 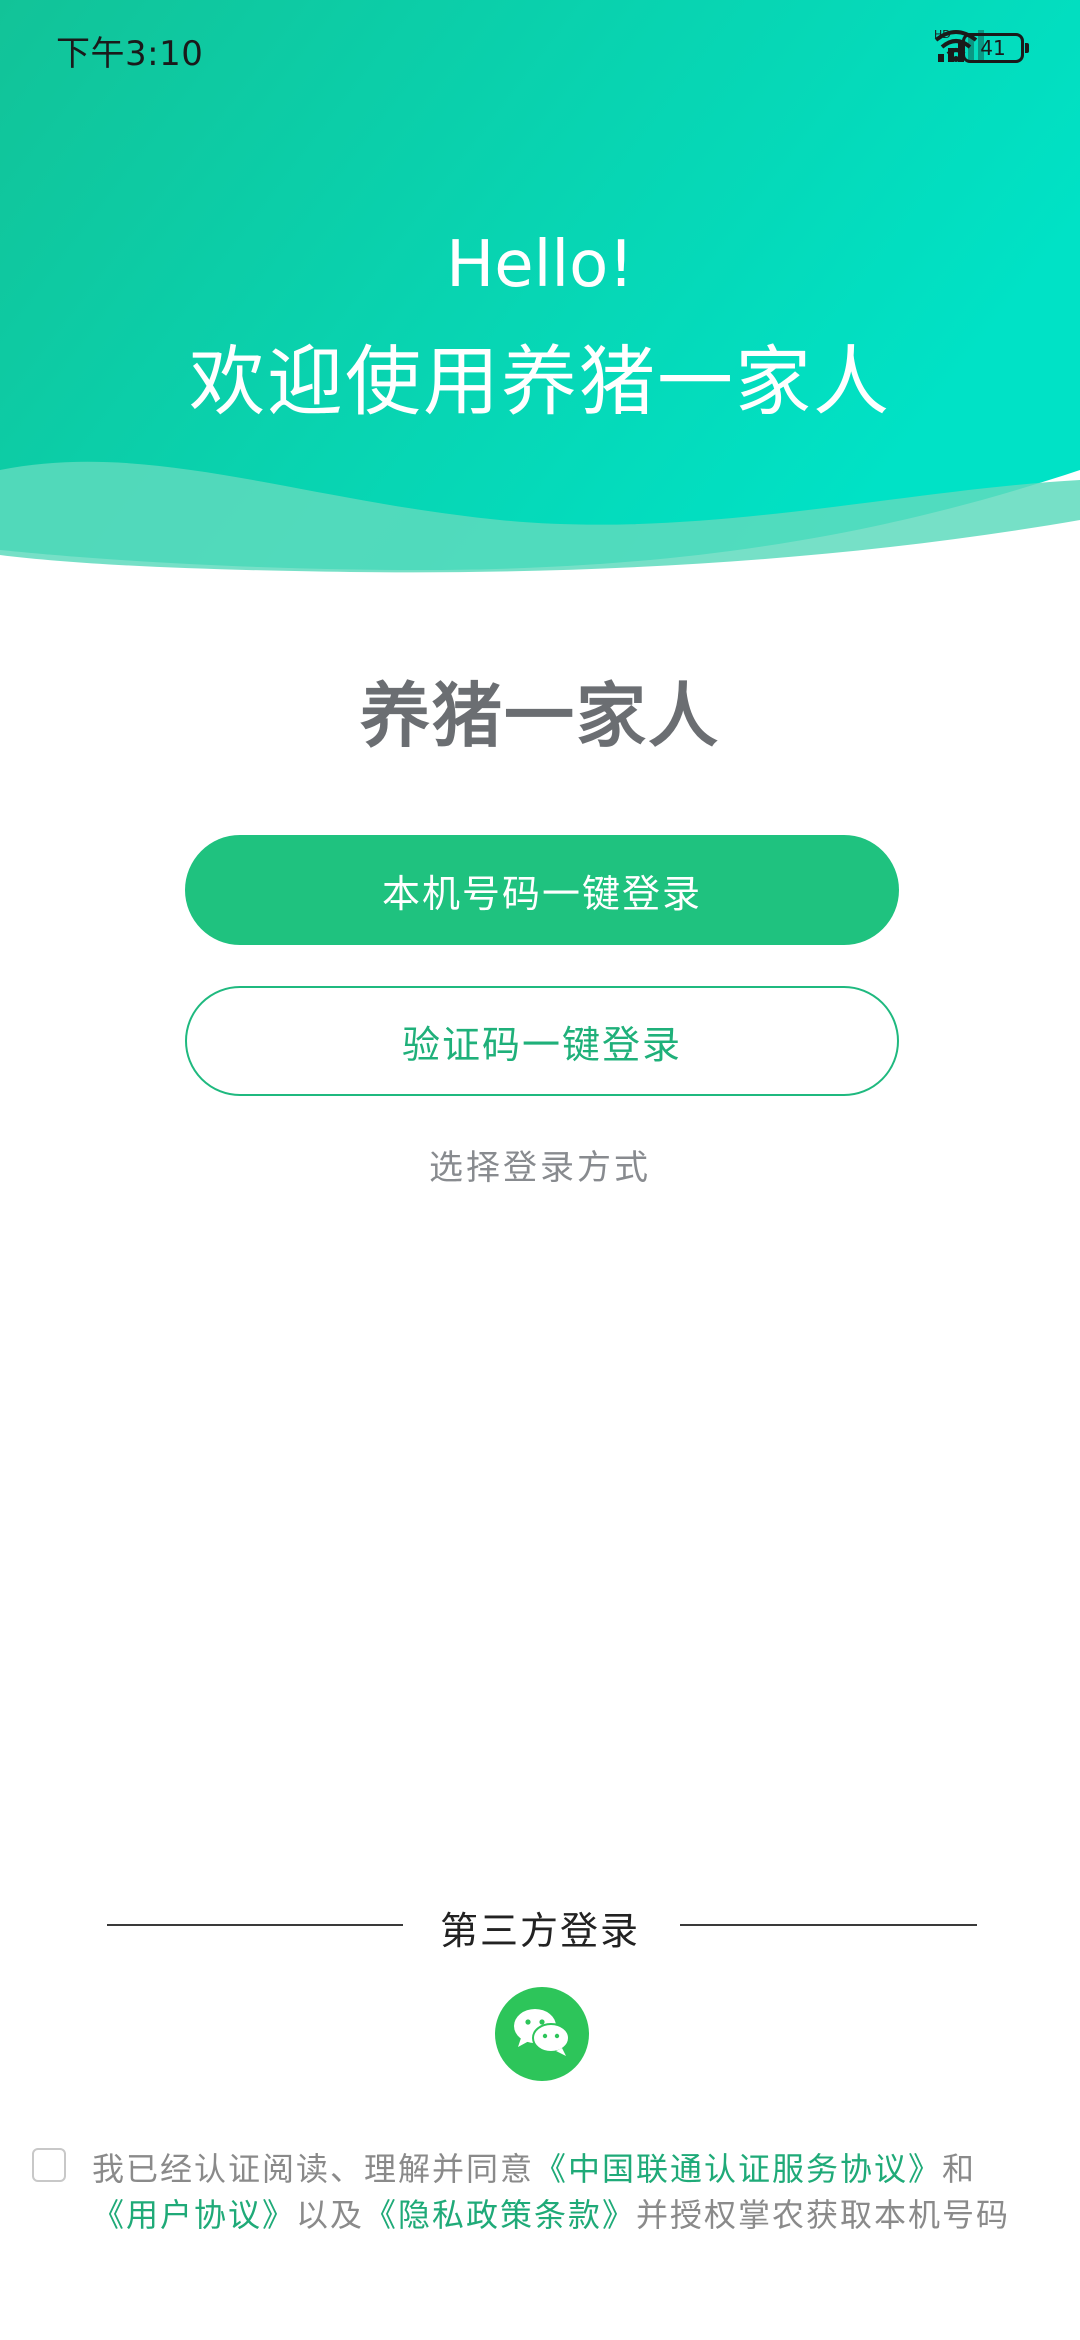 I want to click on wechat-login-button, so click(x=542, y=2034).